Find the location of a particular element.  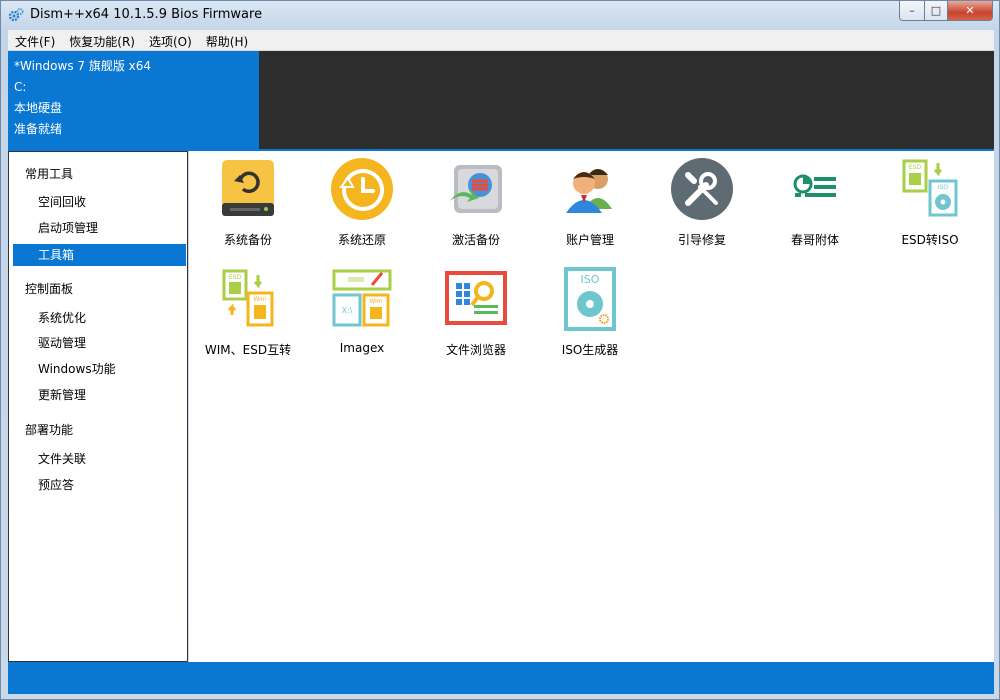

os-name: *Windows 7 旗舰版 x64 is located at coordinates (83, 66).